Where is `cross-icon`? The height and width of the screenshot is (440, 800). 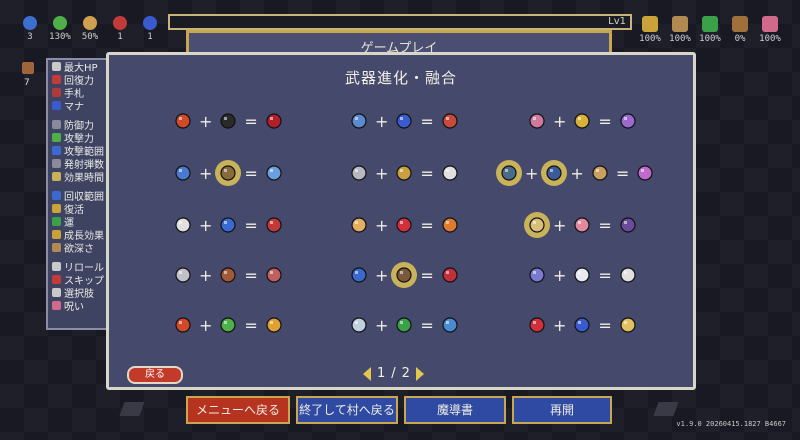
cross-icon is located at coordinates (183, 225).